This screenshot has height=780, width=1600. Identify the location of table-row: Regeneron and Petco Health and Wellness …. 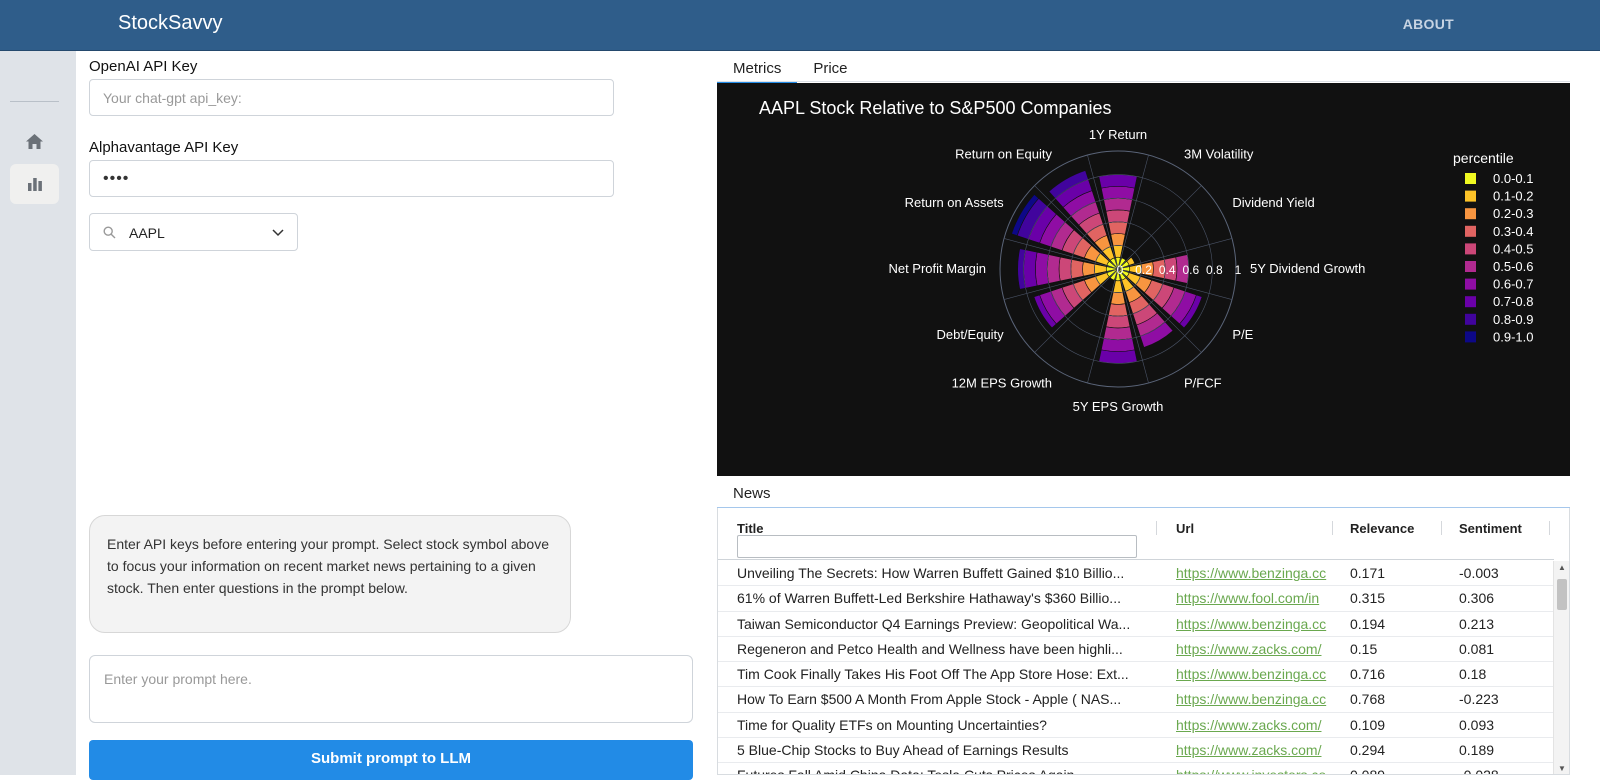
(1136, 650).